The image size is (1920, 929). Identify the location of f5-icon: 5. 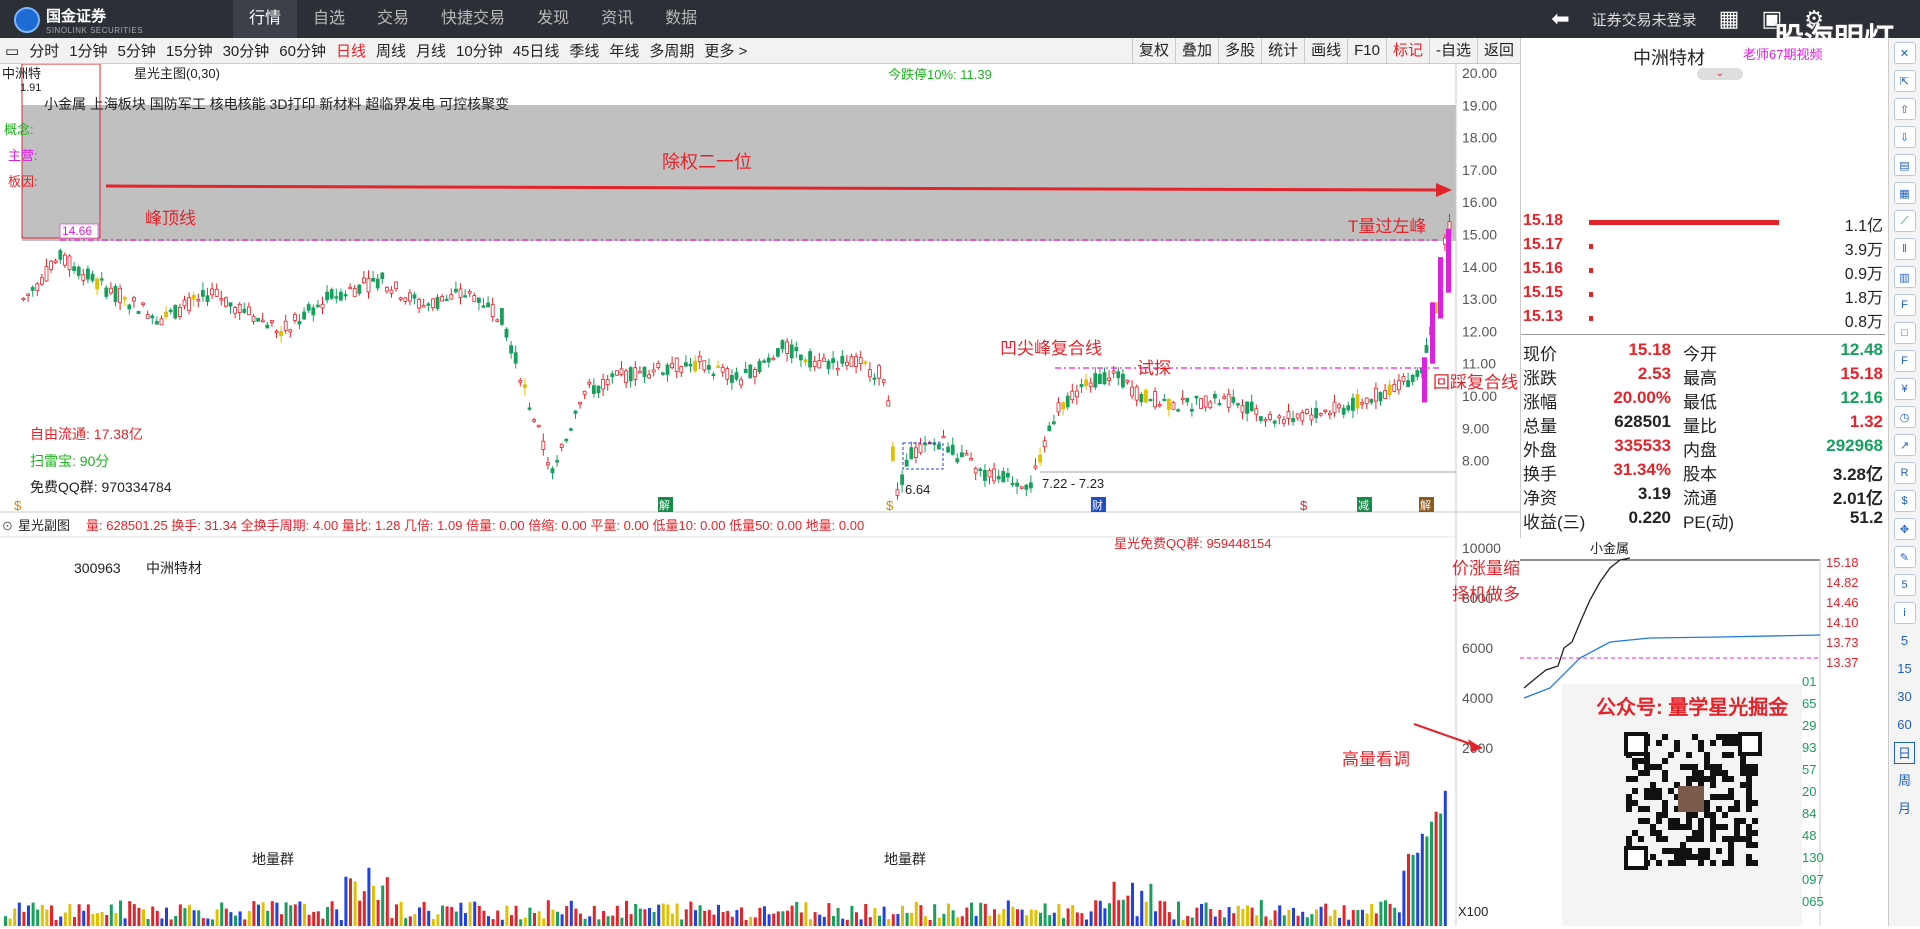
(1904, 585).